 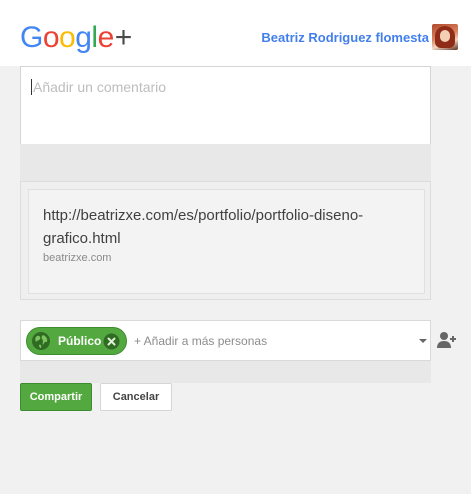 What do you see at coordinates (235, 33) in the screenshot?
I see `header: Google+ Beatriz Rodriguez flomesta` at bounding box center [235, 33].